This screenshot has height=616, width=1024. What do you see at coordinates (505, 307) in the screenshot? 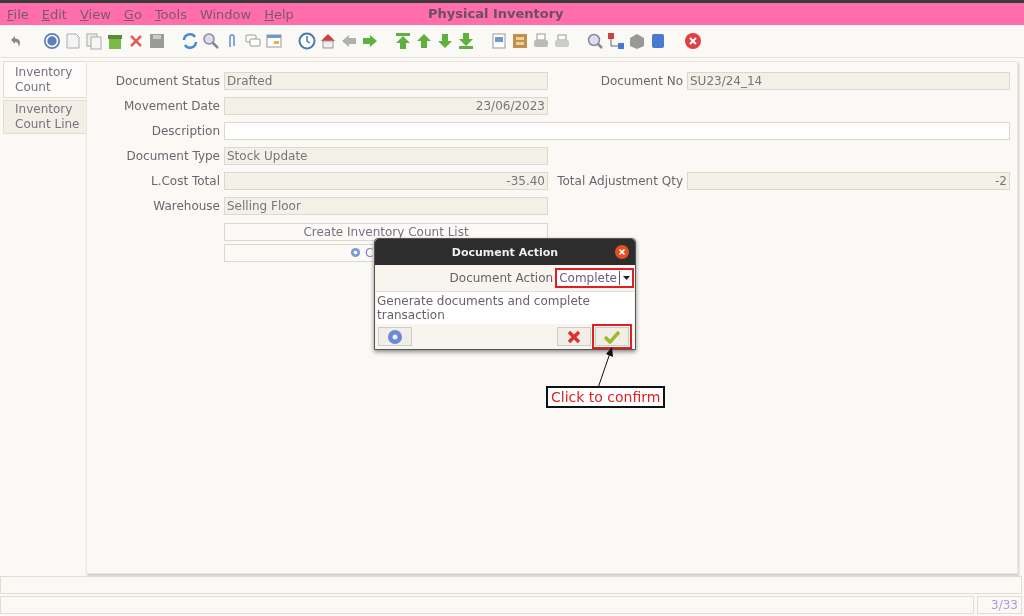
I see `action-description: Generate documents and complete transaction` at bounding box center [505, 307].